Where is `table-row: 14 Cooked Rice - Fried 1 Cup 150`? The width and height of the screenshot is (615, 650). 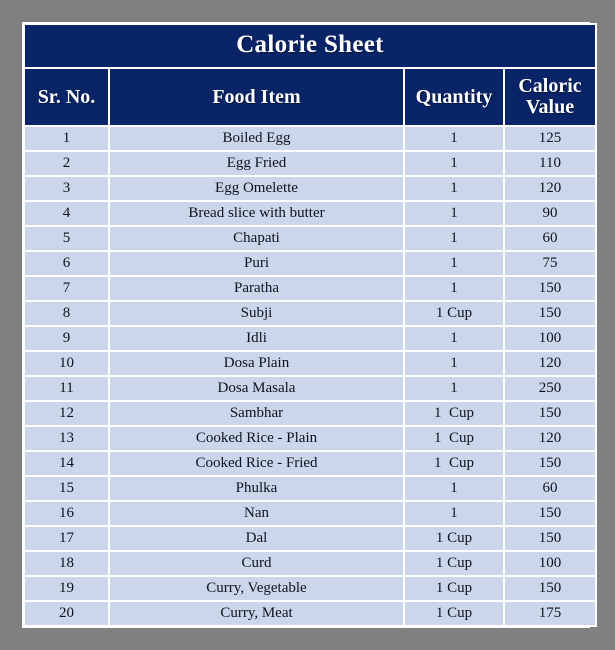
table-row: 14 Cooked Rice - Fried 1 Cup 150 is located at coordinates (310, 463).